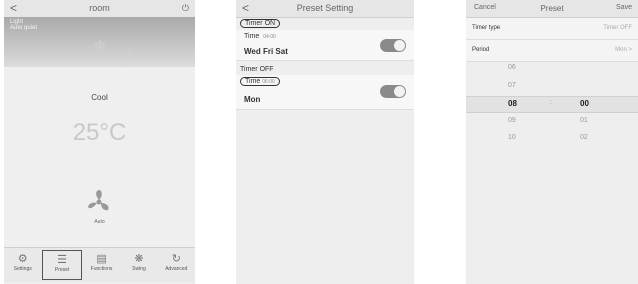 Image resolution: width=638 pixels, height=284 pixels. I want to click on timer-on-label: Timer ON, so click(260, 23).